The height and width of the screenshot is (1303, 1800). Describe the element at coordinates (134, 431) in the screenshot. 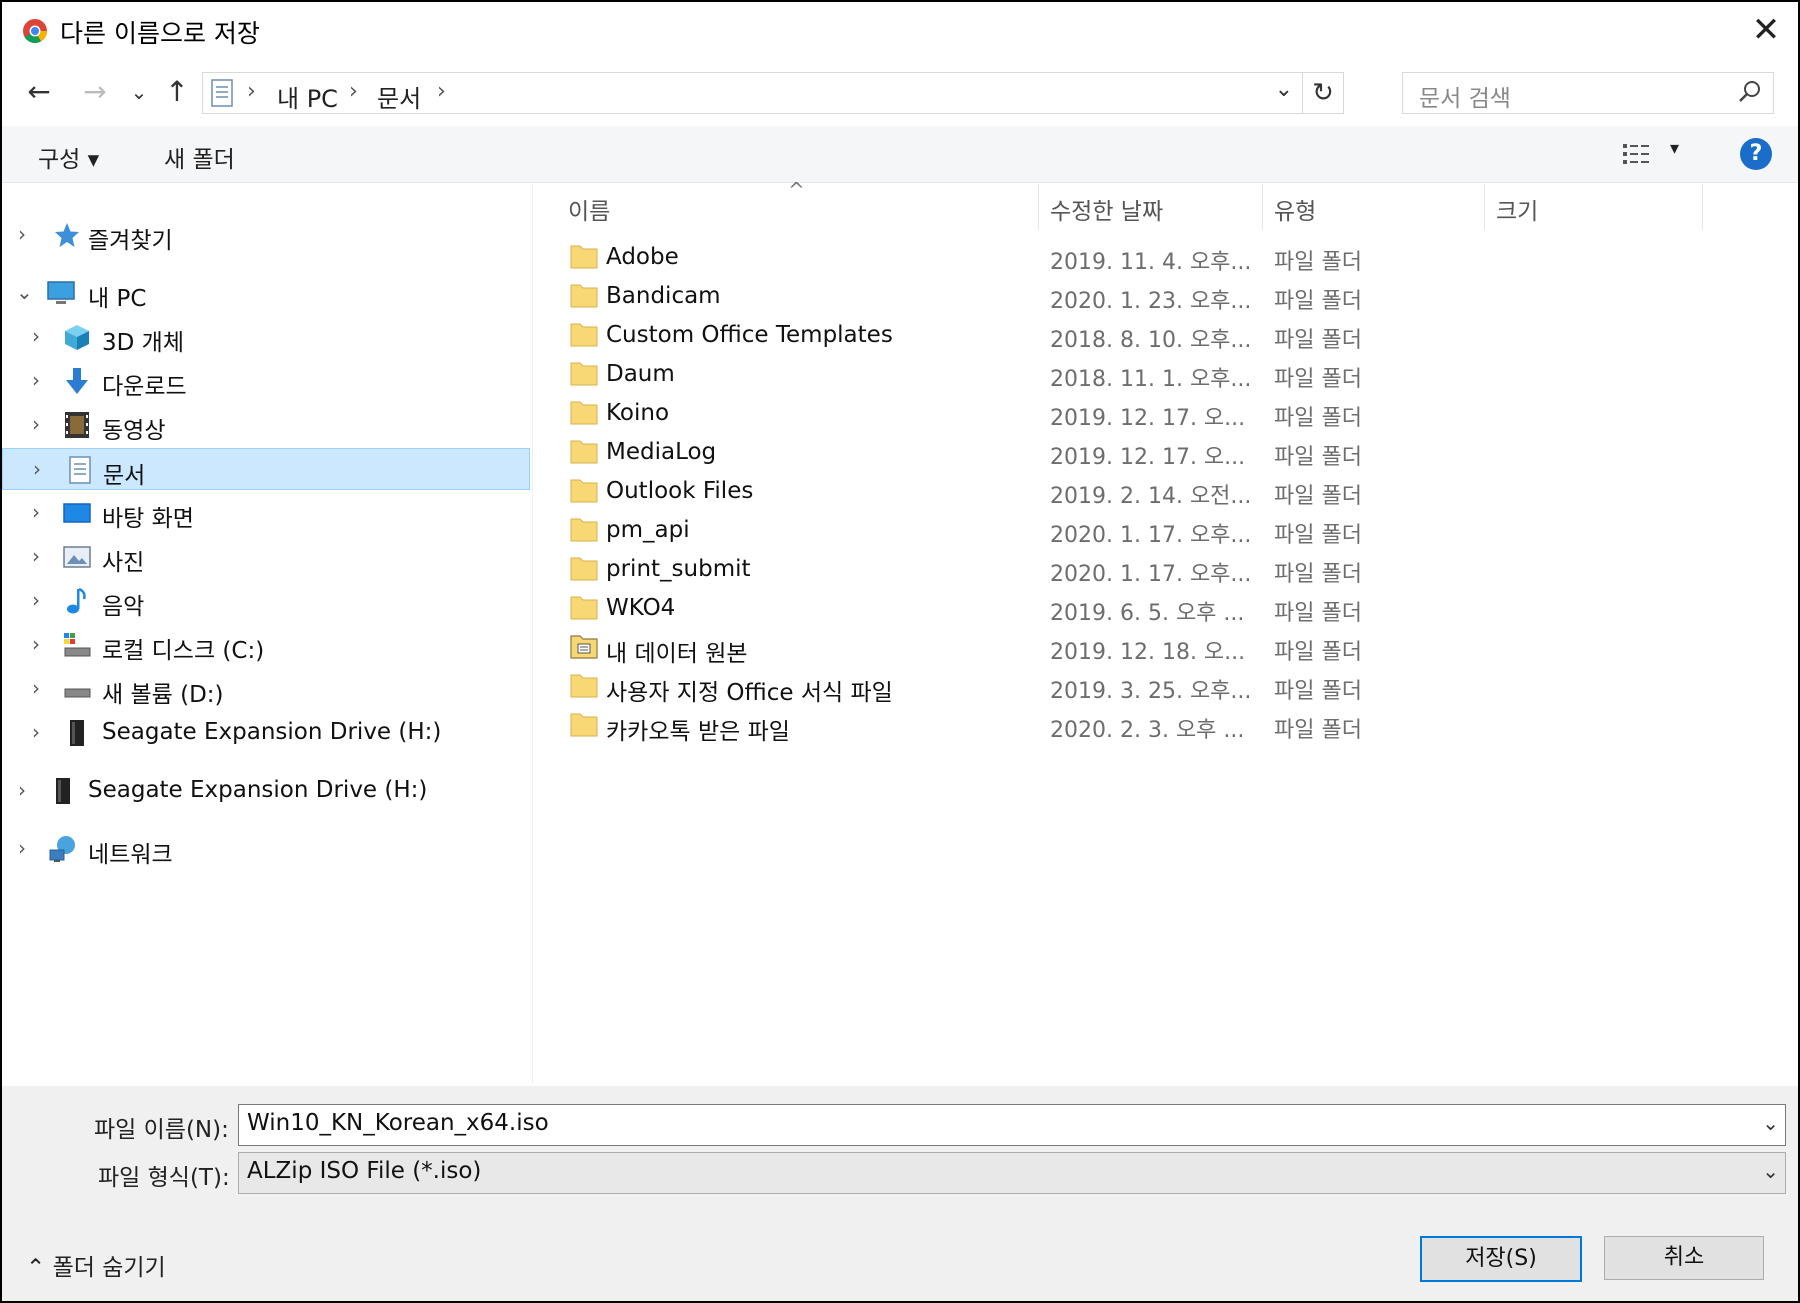

I see `sidebar-item-label: 동영상` at that location.